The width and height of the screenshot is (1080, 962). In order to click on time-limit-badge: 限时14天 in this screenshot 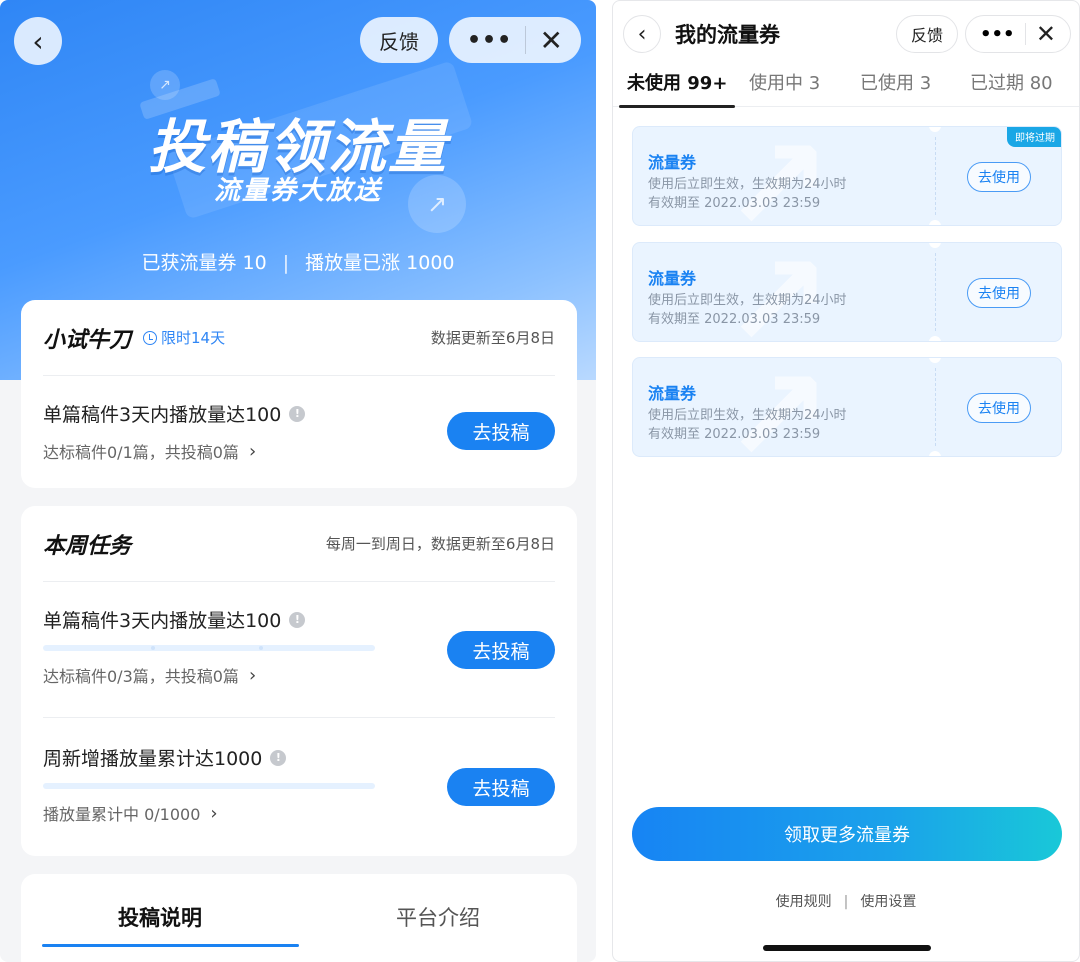, I will do `click(184, 337)`.